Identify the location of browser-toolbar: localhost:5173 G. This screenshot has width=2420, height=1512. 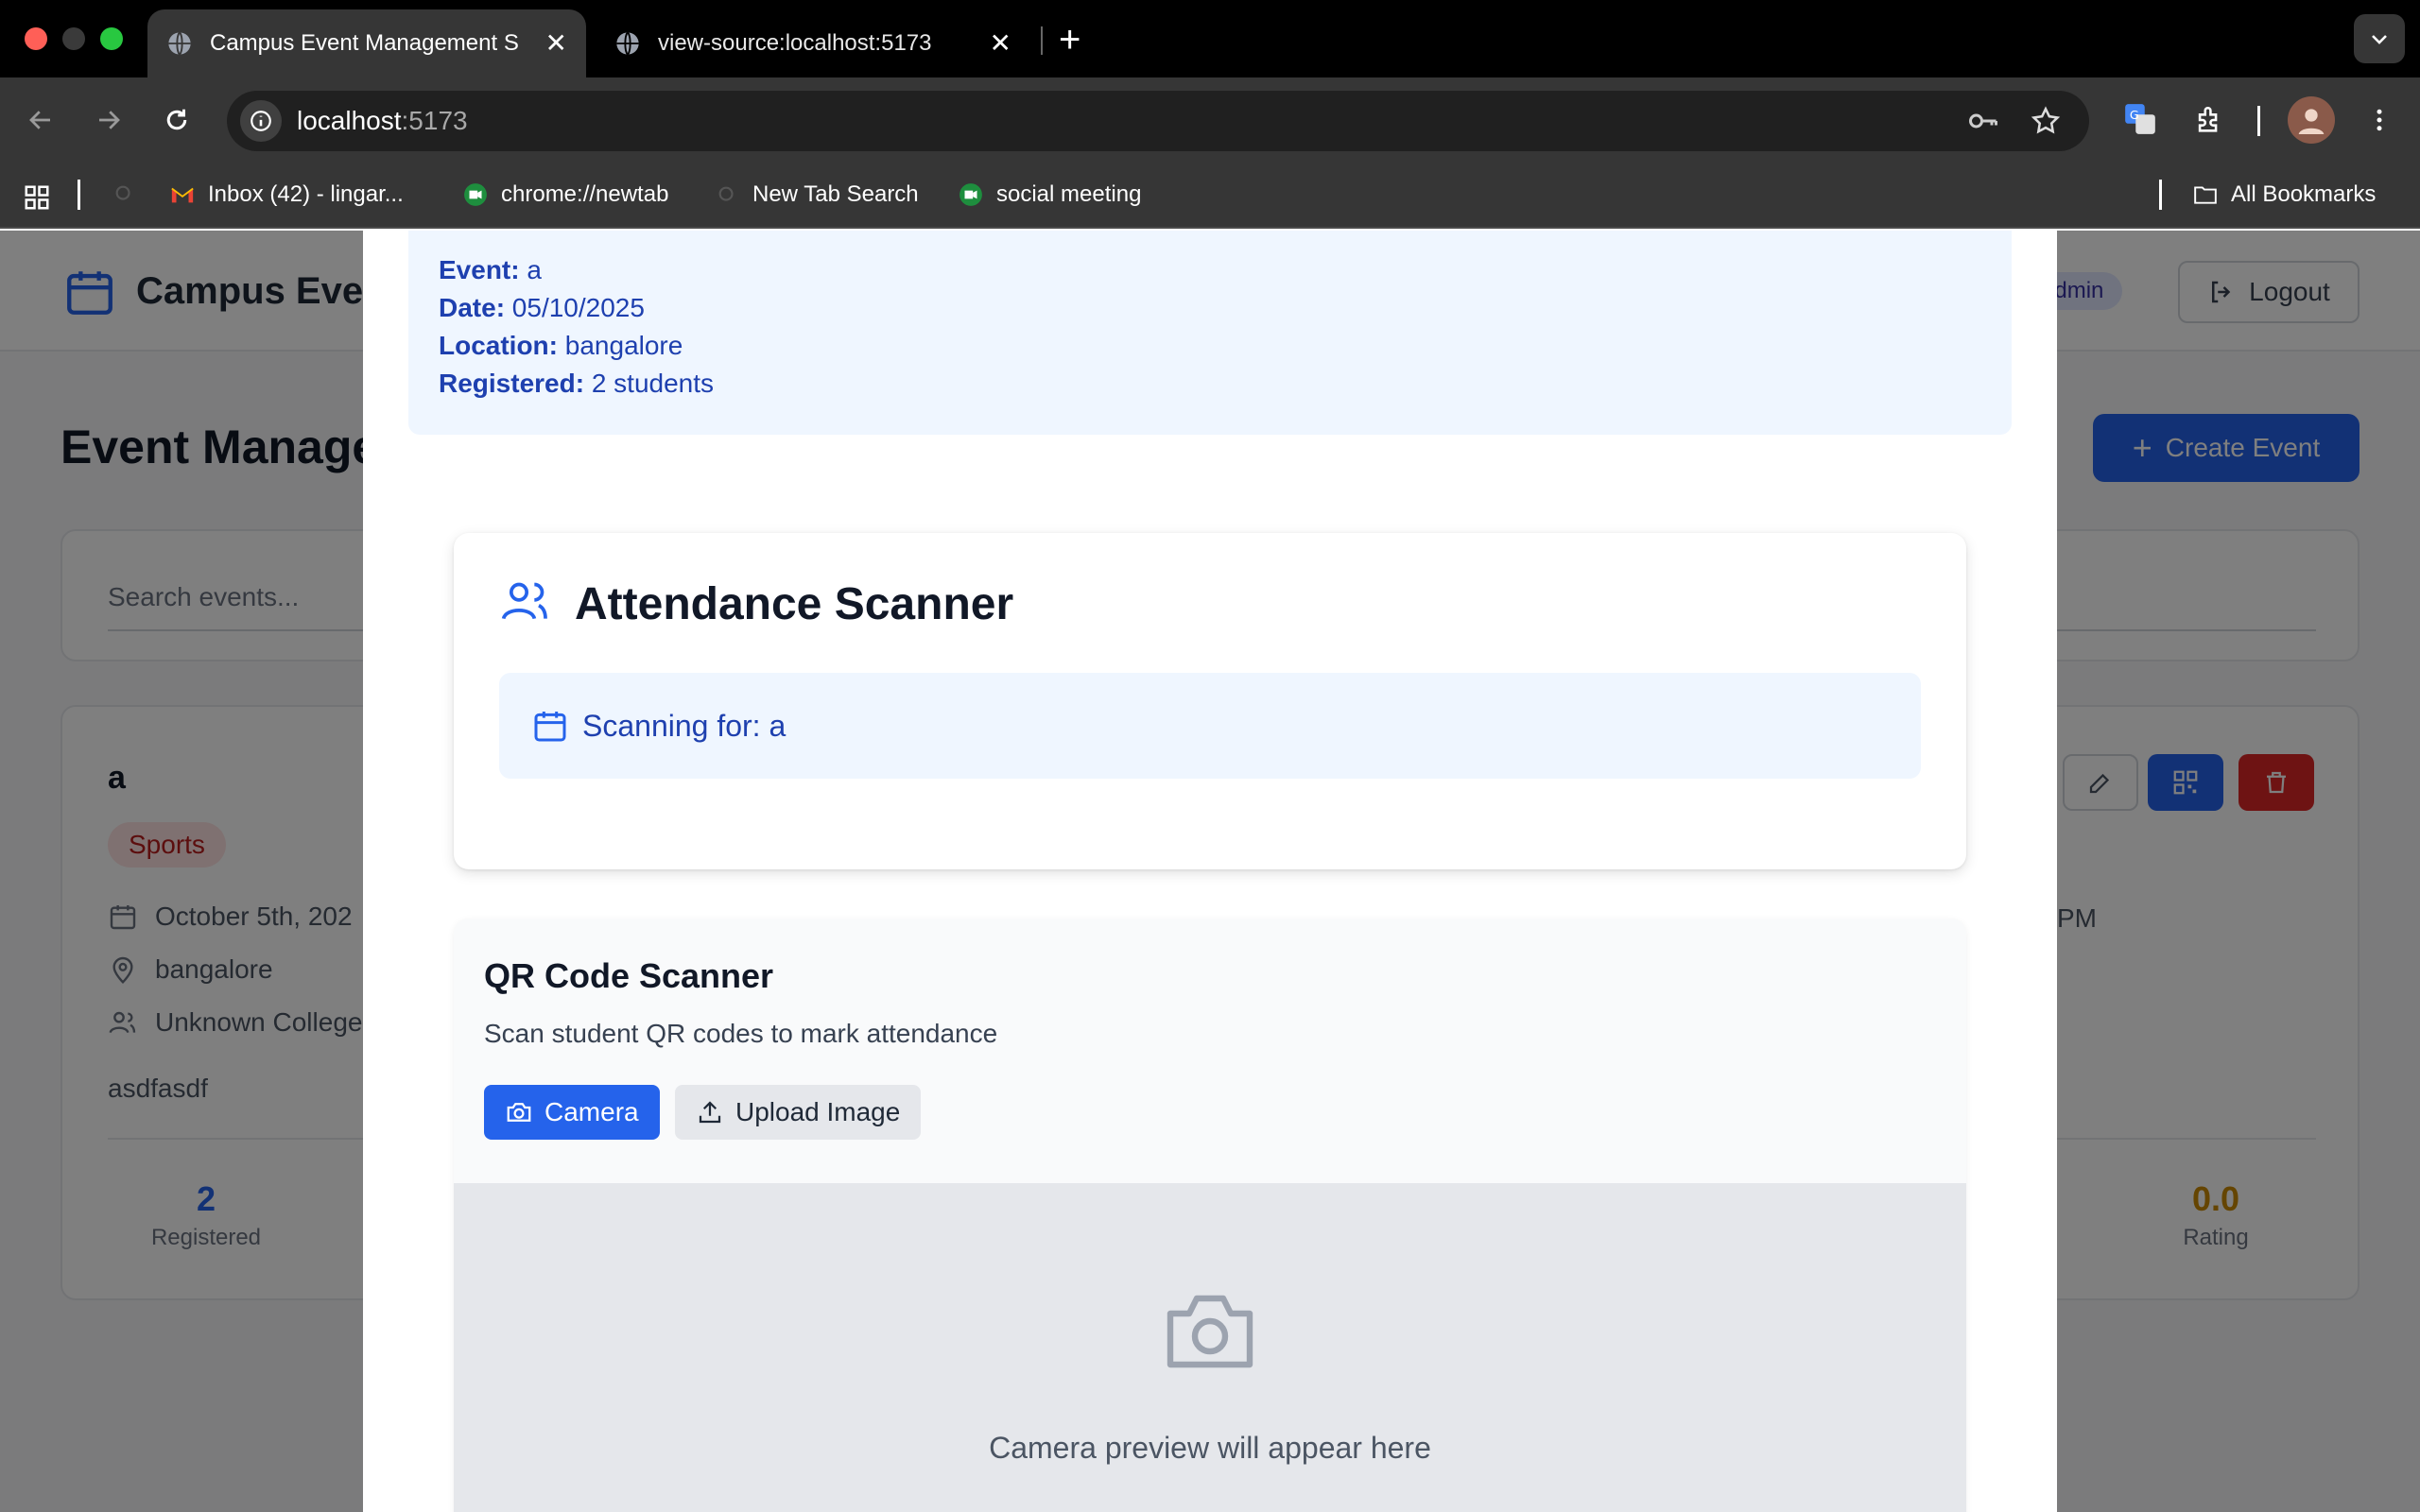
(1210, 120).